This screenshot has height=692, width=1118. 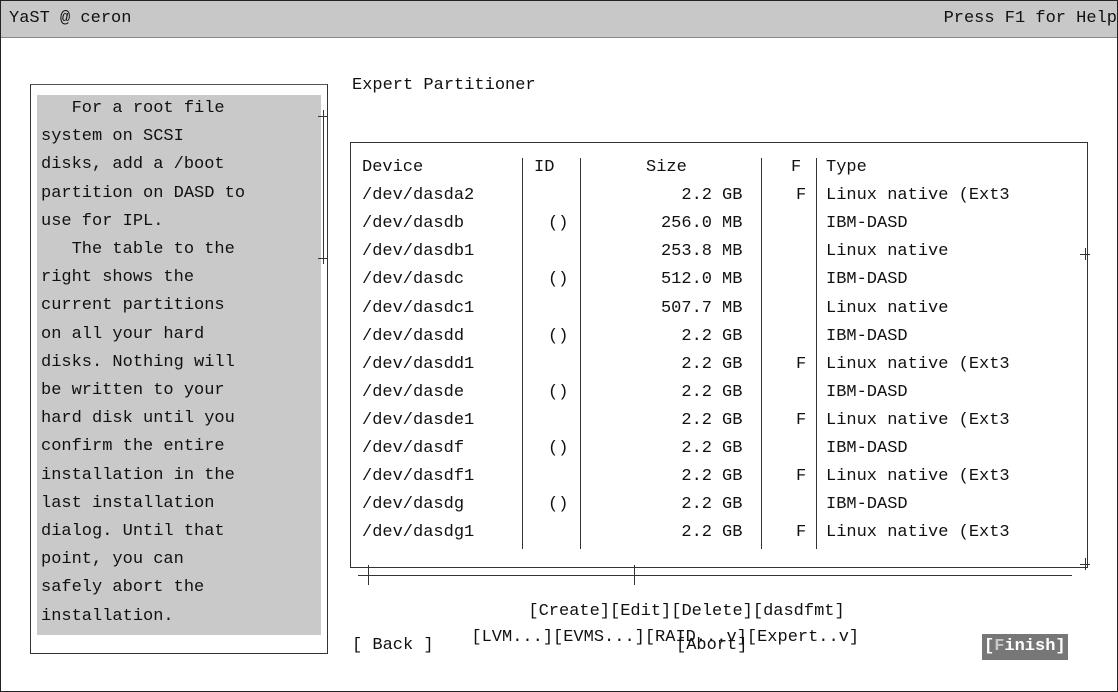 What do you see at coordinates (418, 252) in the screenshot?
I see `cell-device: /dev/dasdb1` at bounding box center [418, 252].